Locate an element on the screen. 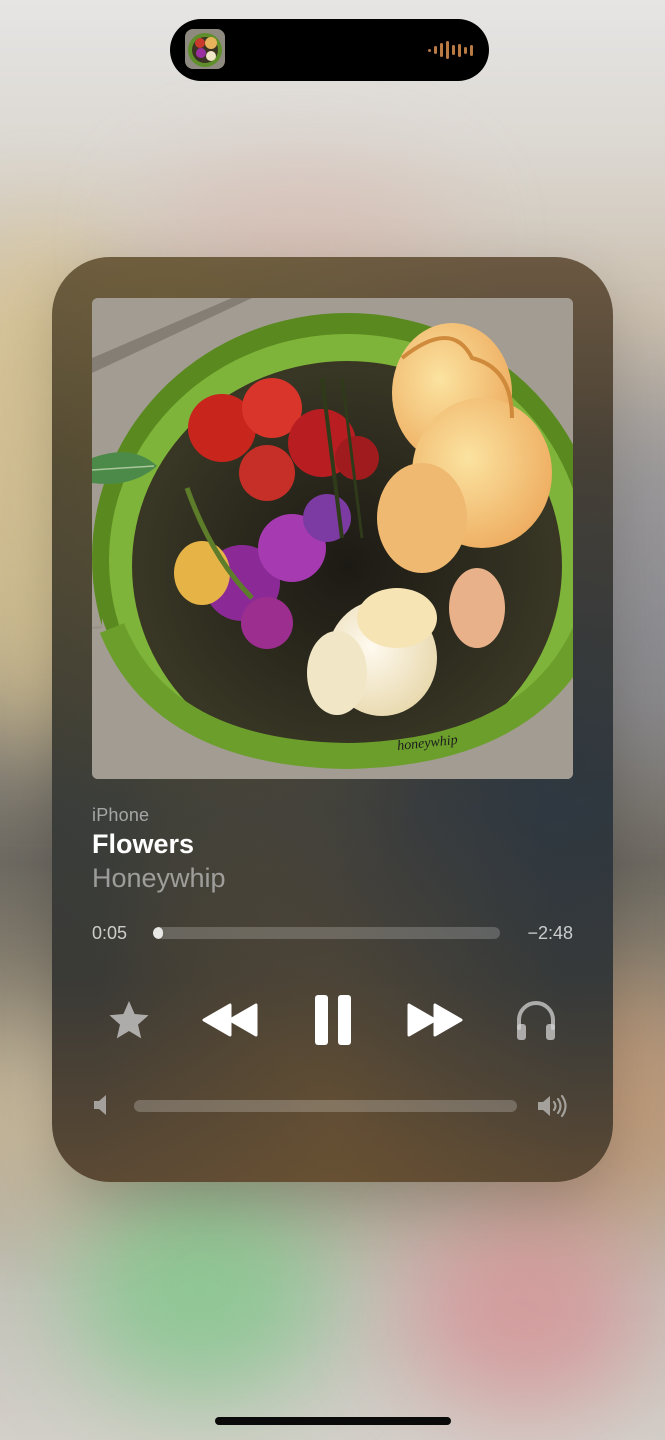 Image resolution: width=665 pixels, height=1440 pixels. speaker-high-icon is located at coordinates (554, 1108).